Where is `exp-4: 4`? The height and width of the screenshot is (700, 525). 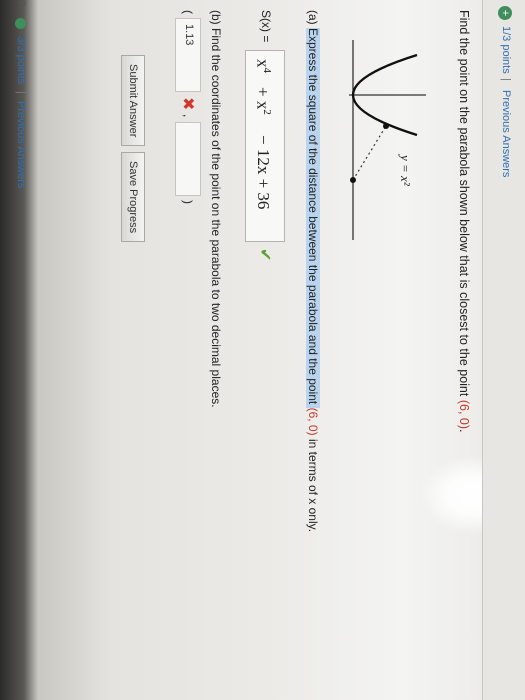
exp-4: 4 is located at coordinates (267, 70).